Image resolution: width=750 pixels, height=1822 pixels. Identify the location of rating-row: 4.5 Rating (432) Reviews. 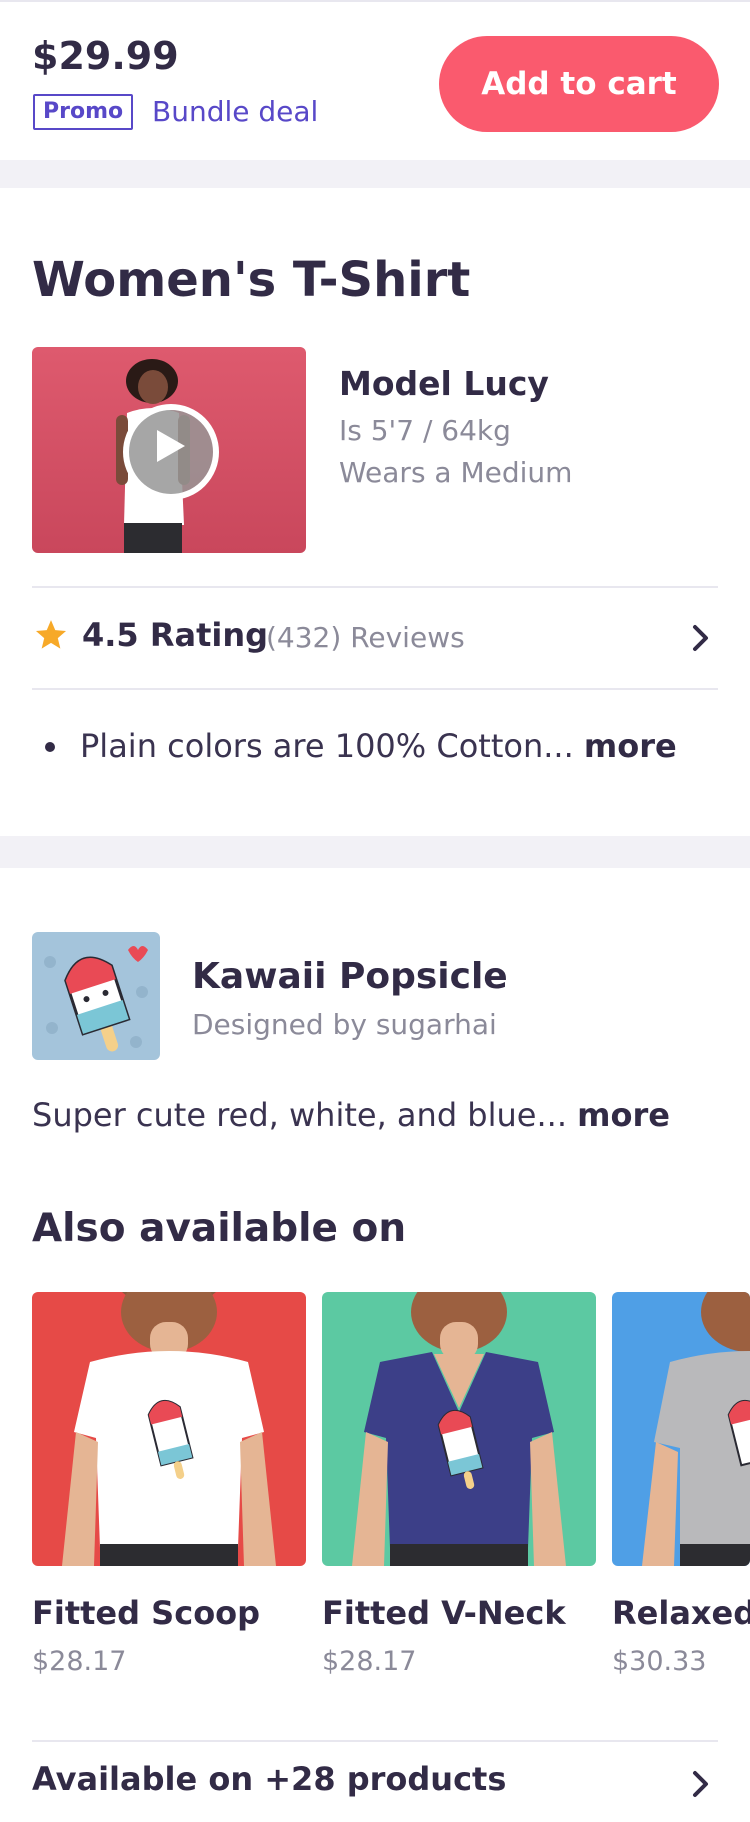
(375, 638).